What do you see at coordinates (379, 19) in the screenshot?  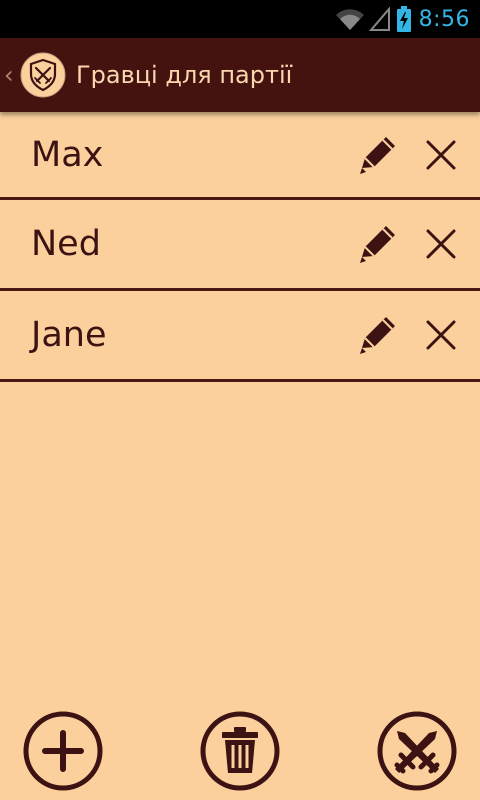 I see `signal-icon` at bounding box center [379, 19].